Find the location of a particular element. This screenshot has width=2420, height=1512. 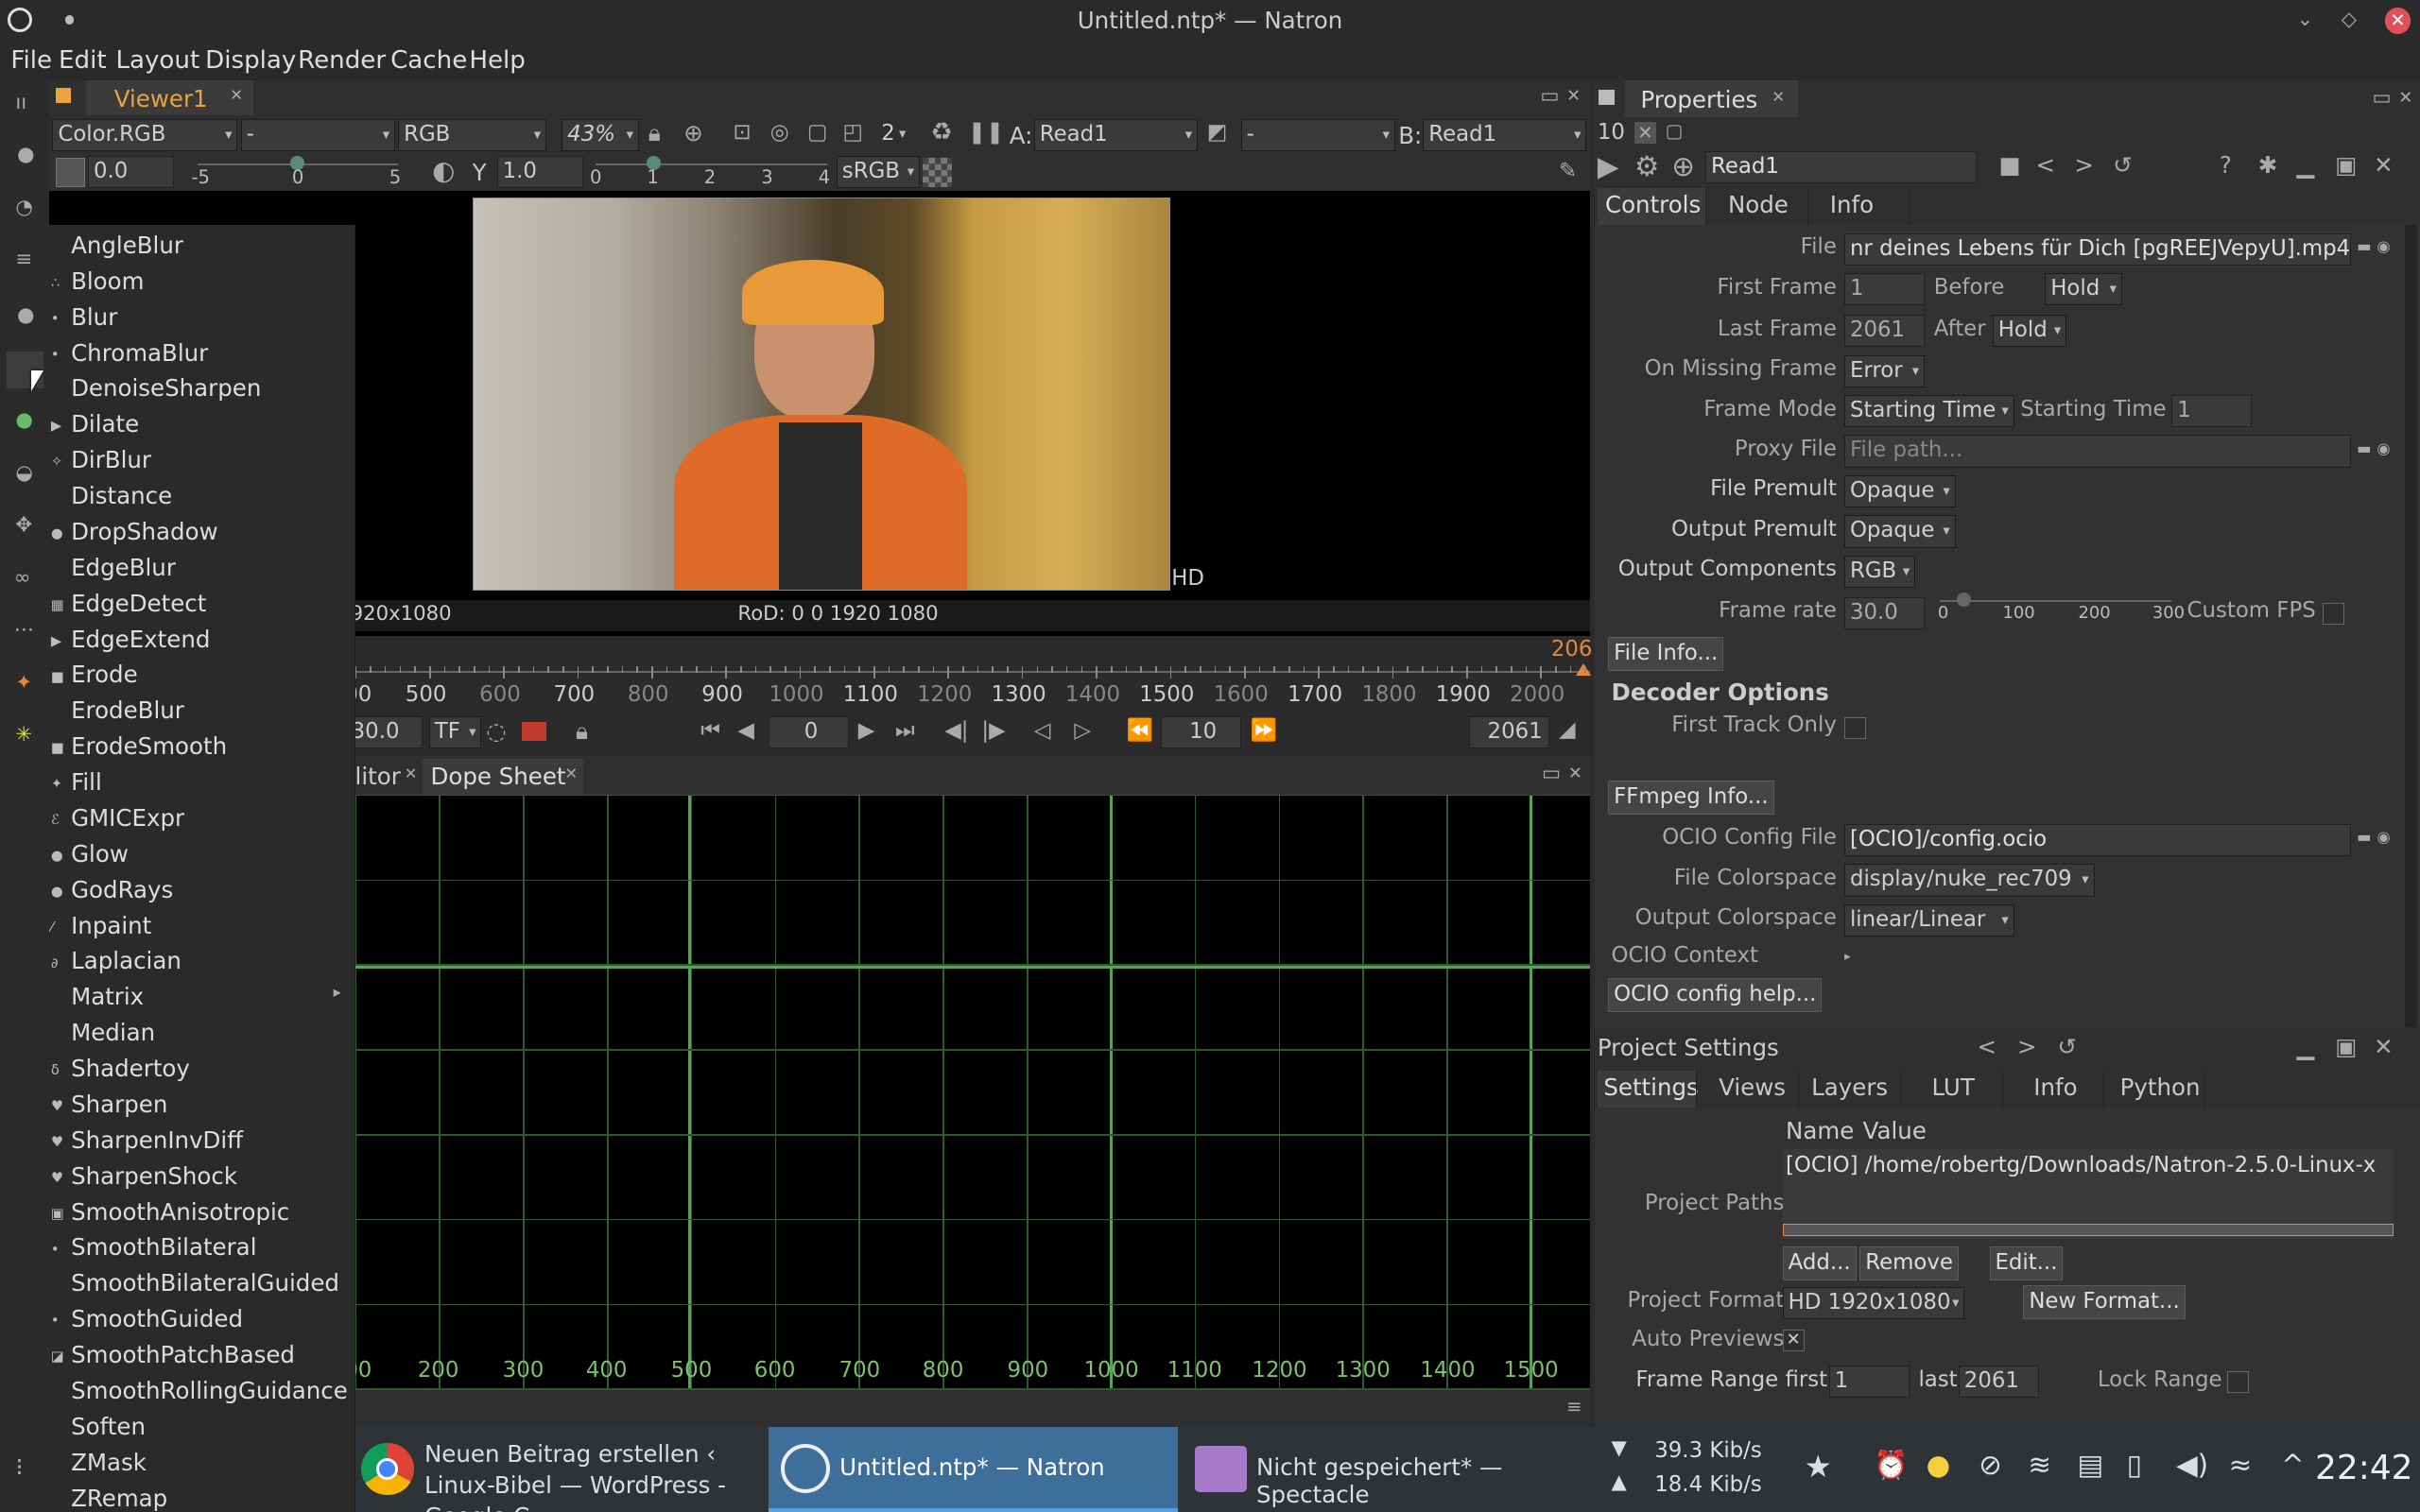

menu-item-sharpeninvdiff: ♥ SharpenInvDiff is located at coordinates (201, 1142).